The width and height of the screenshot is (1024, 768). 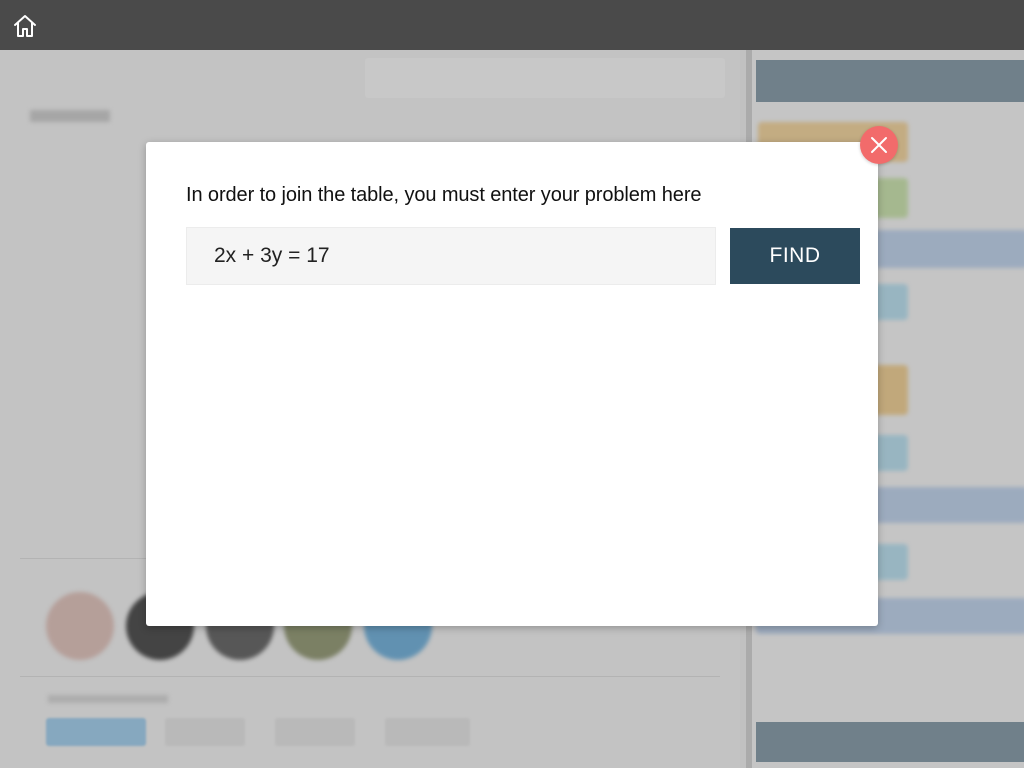 I want to click on top-bar, so click(x=512, y=25).